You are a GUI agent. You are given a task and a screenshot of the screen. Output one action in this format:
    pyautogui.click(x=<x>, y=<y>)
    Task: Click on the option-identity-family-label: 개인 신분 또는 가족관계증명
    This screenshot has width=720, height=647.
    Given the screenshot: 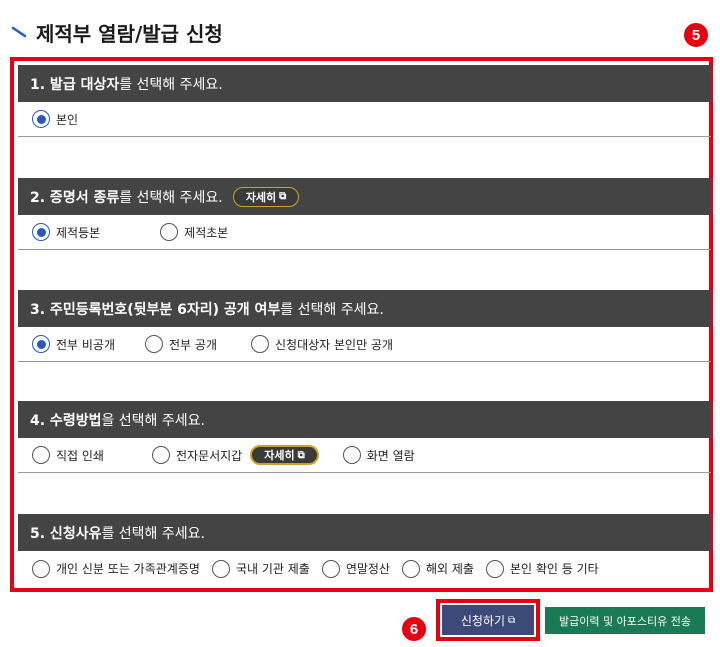 What is the action you would take?
    pyautogui.click(x=128, y=569)
    